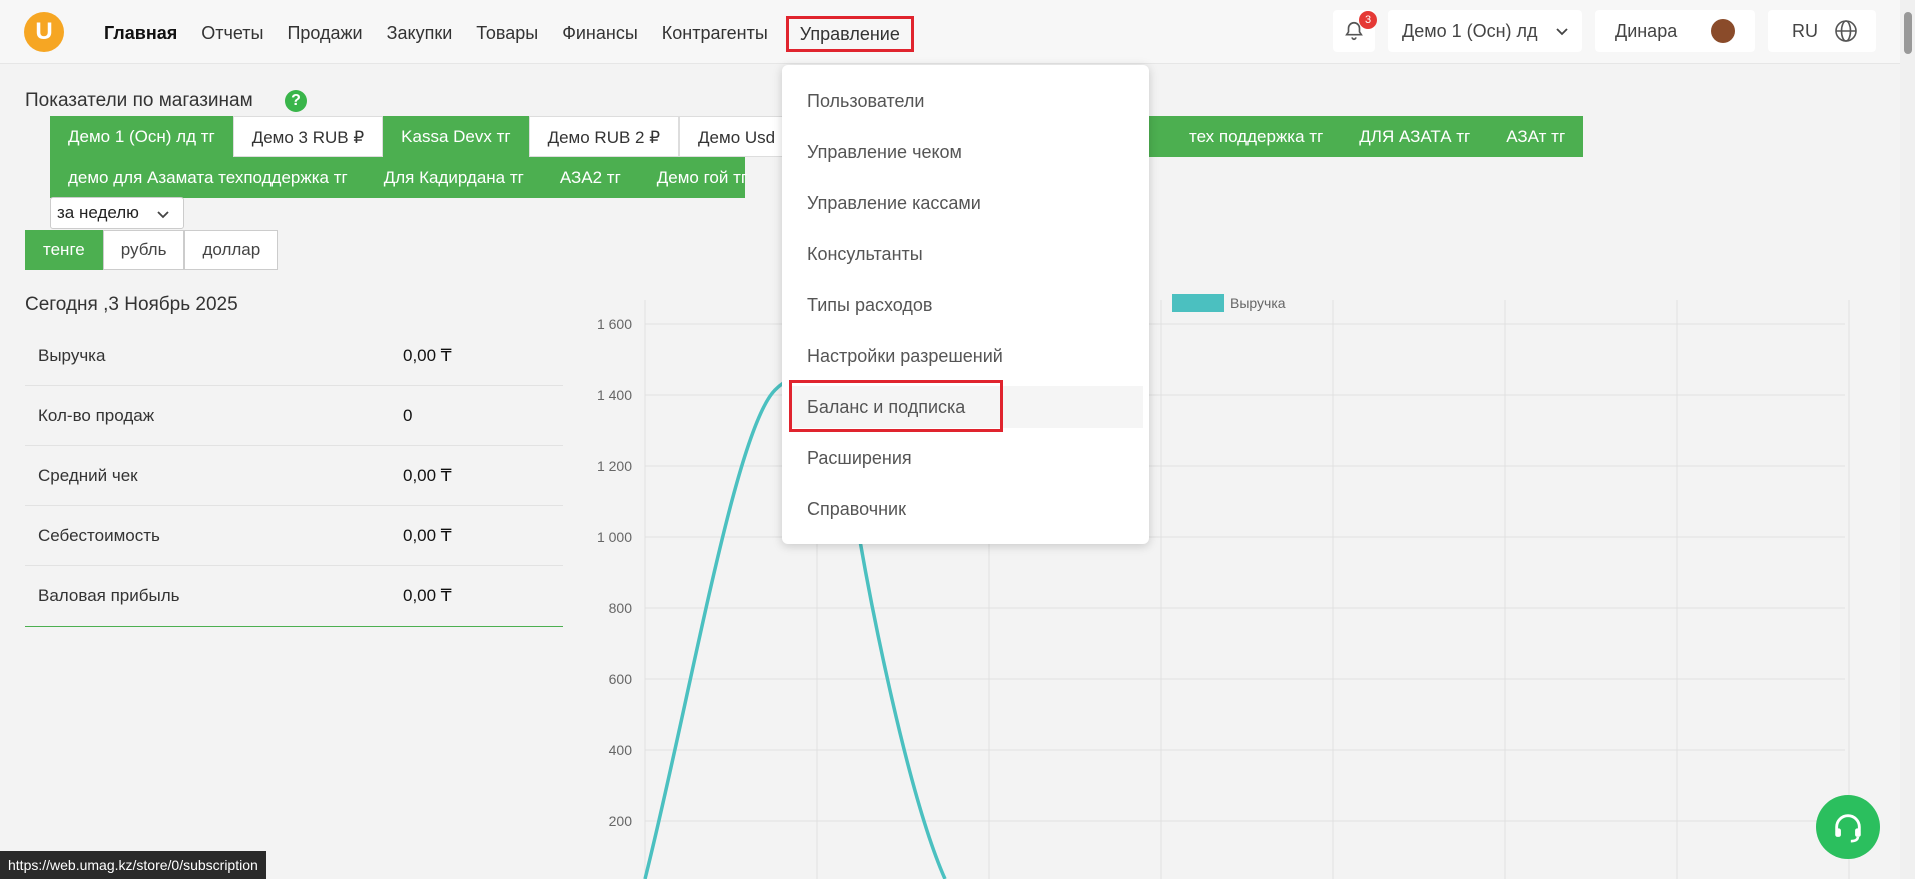  What do you see at coordinates (88, 475) in the screenshot?
I see `metric-label: Средний чек` at bounding box center [88, 475].